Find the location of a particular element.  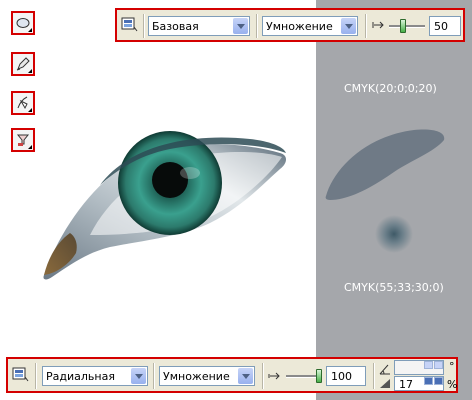

ellipse-tool-button is located at coordinates (23, 23).